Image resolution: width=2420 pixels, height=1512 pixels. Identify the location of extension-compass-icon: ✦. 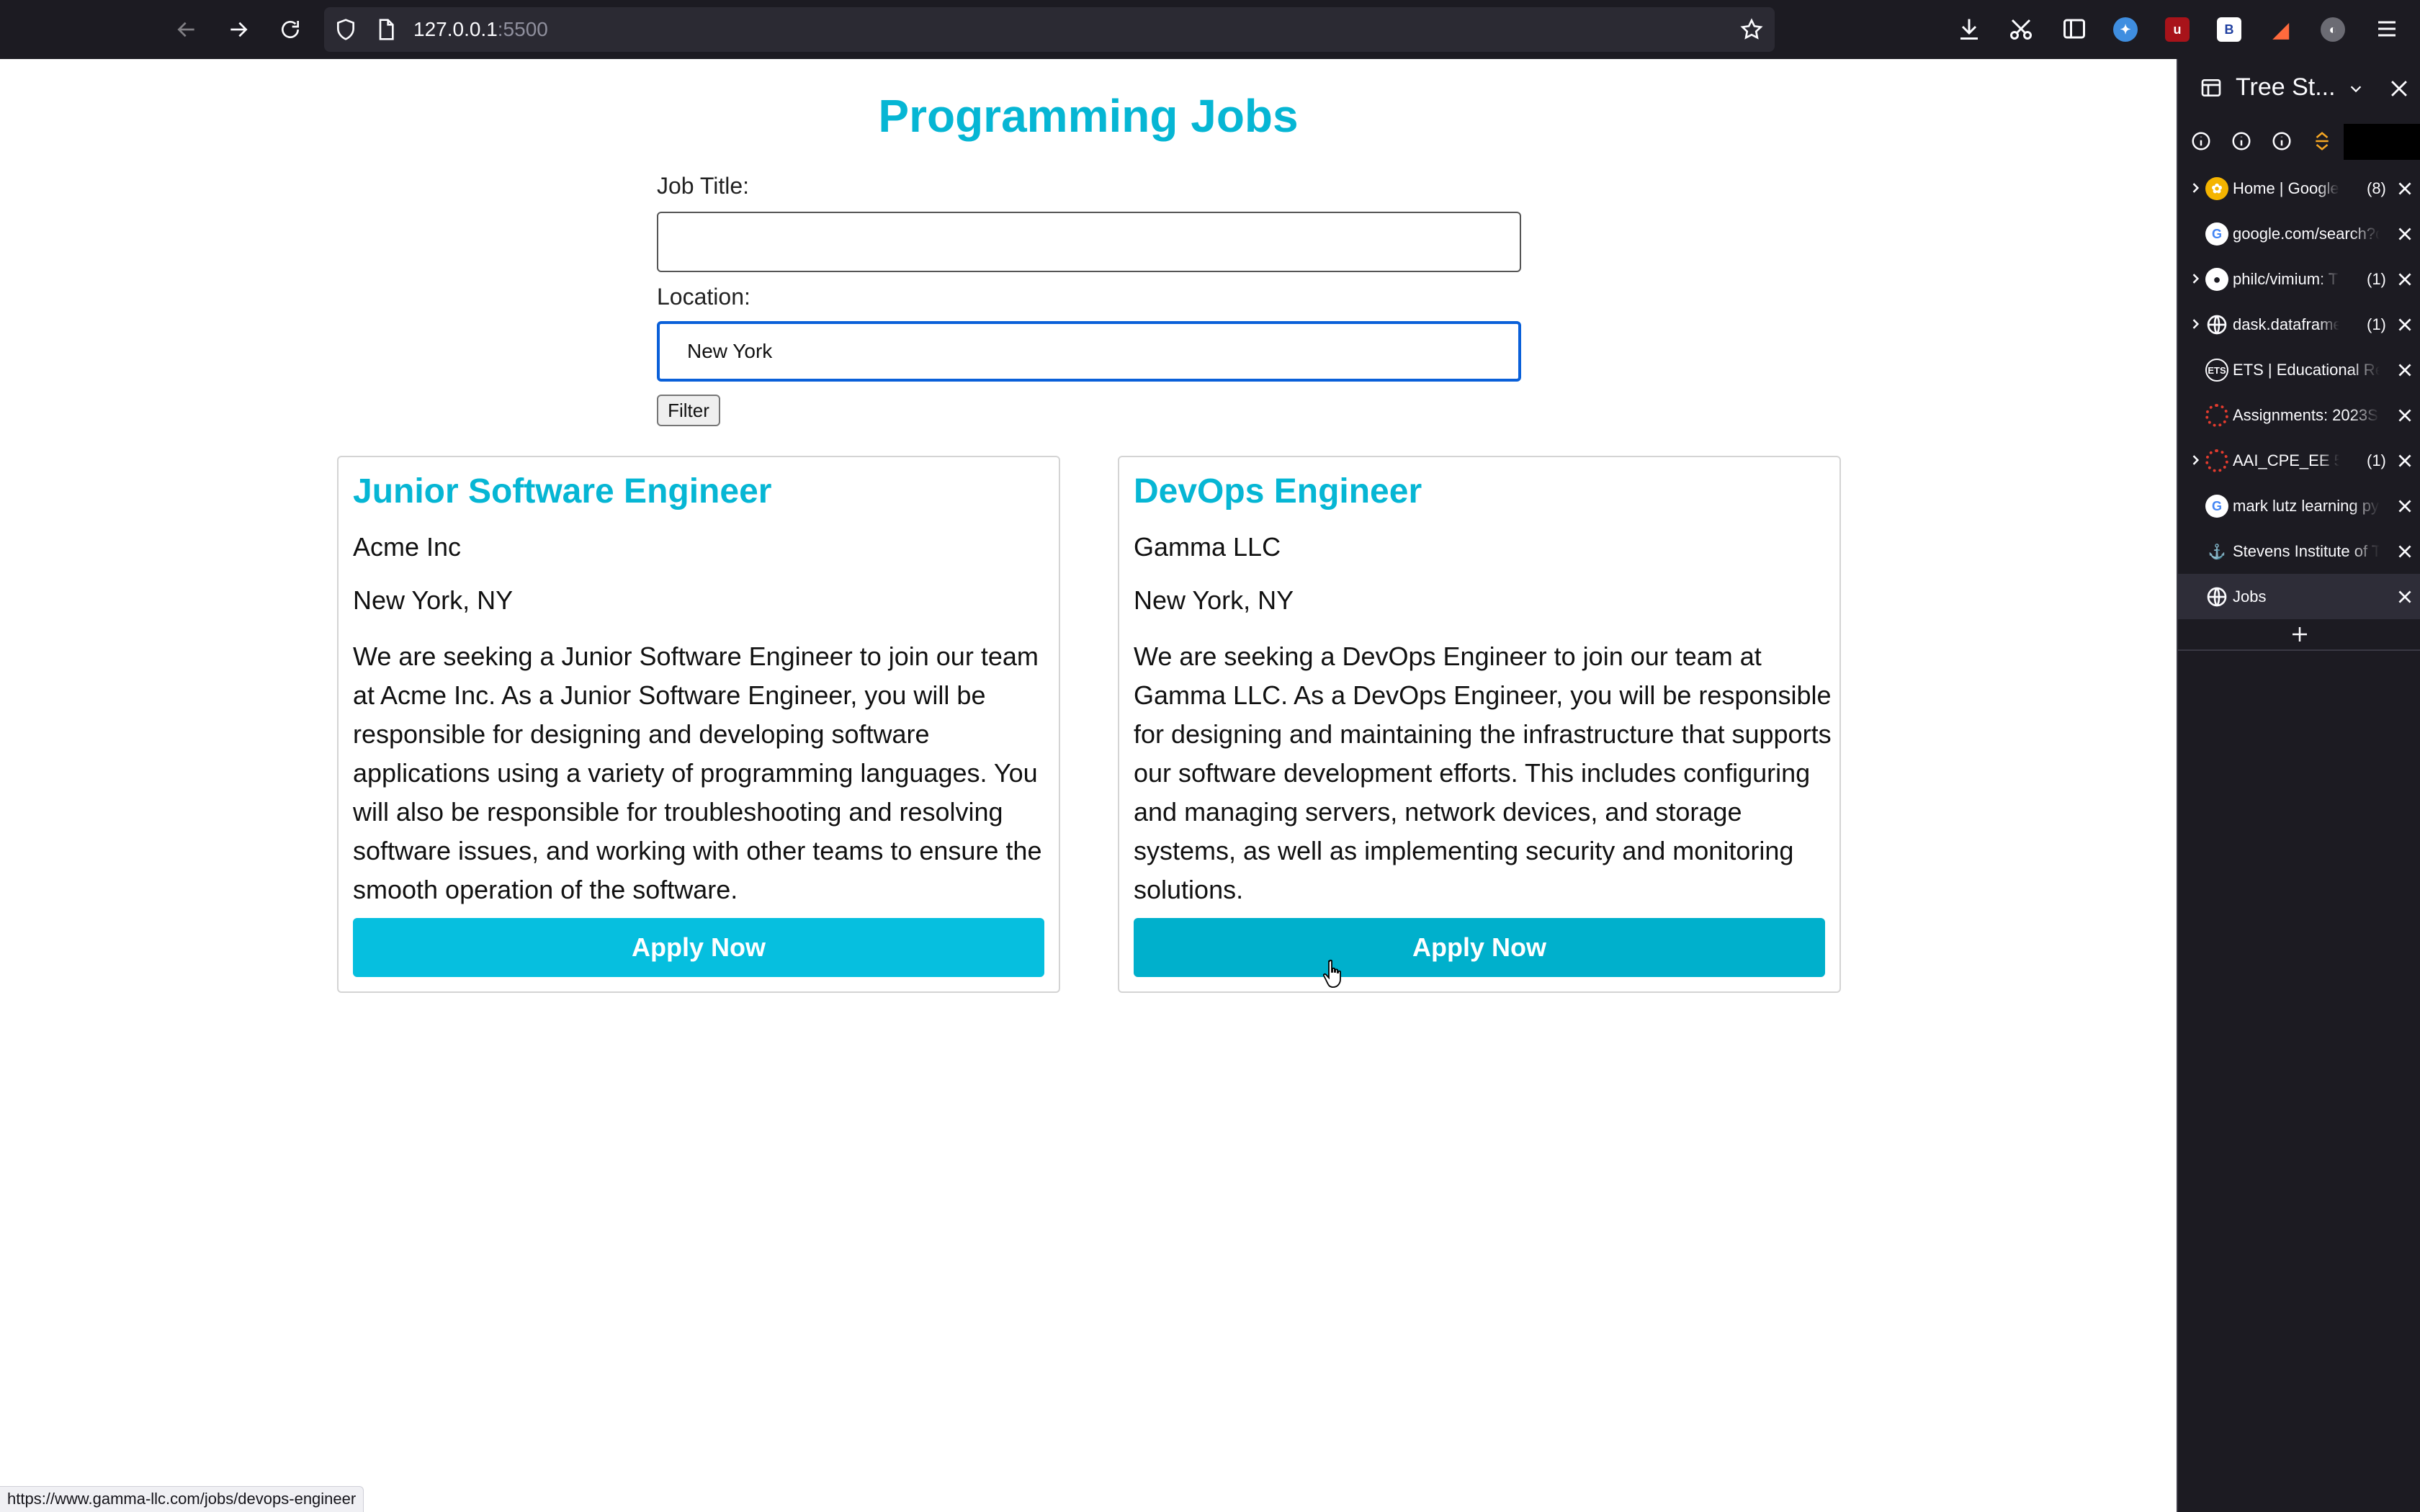
(2125, 29).